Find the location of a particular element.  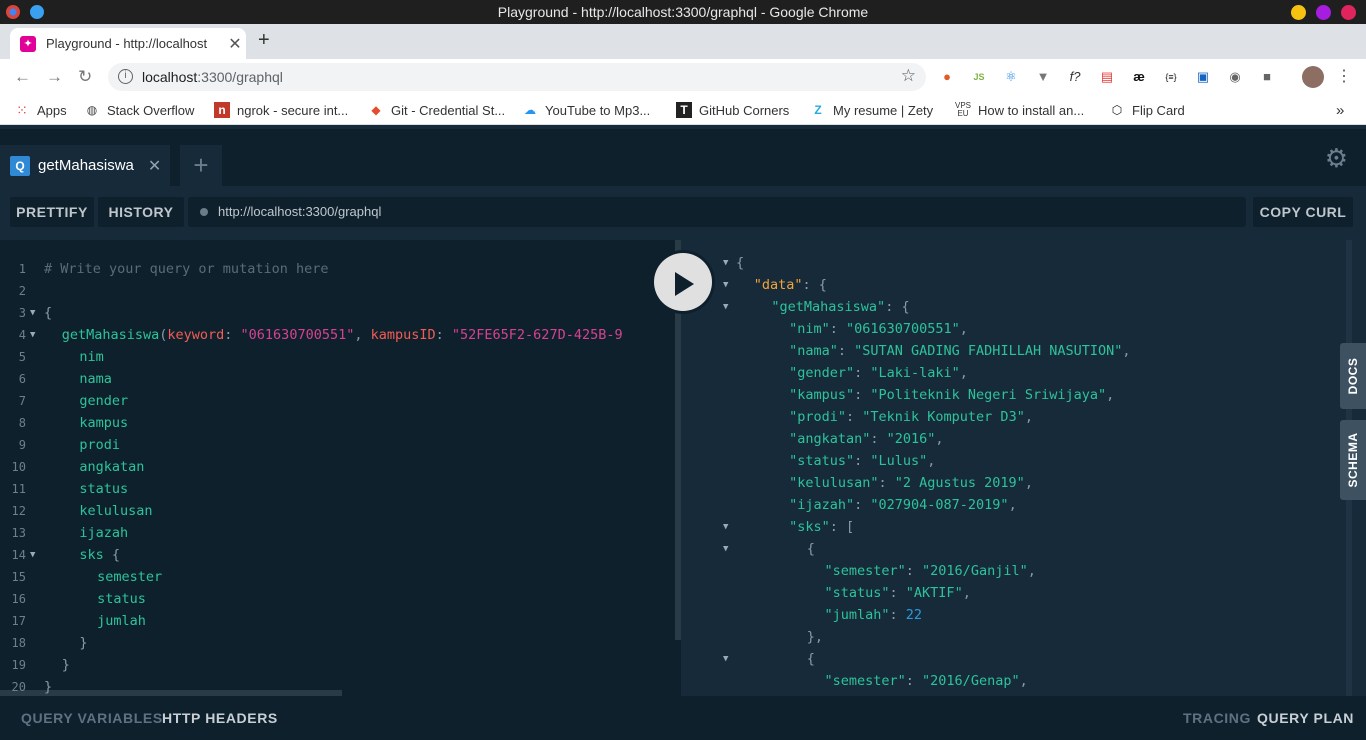

playground-tab-bar: Q getMahasiswa ✕ + ⚙ is located at coordinates (683, 157).